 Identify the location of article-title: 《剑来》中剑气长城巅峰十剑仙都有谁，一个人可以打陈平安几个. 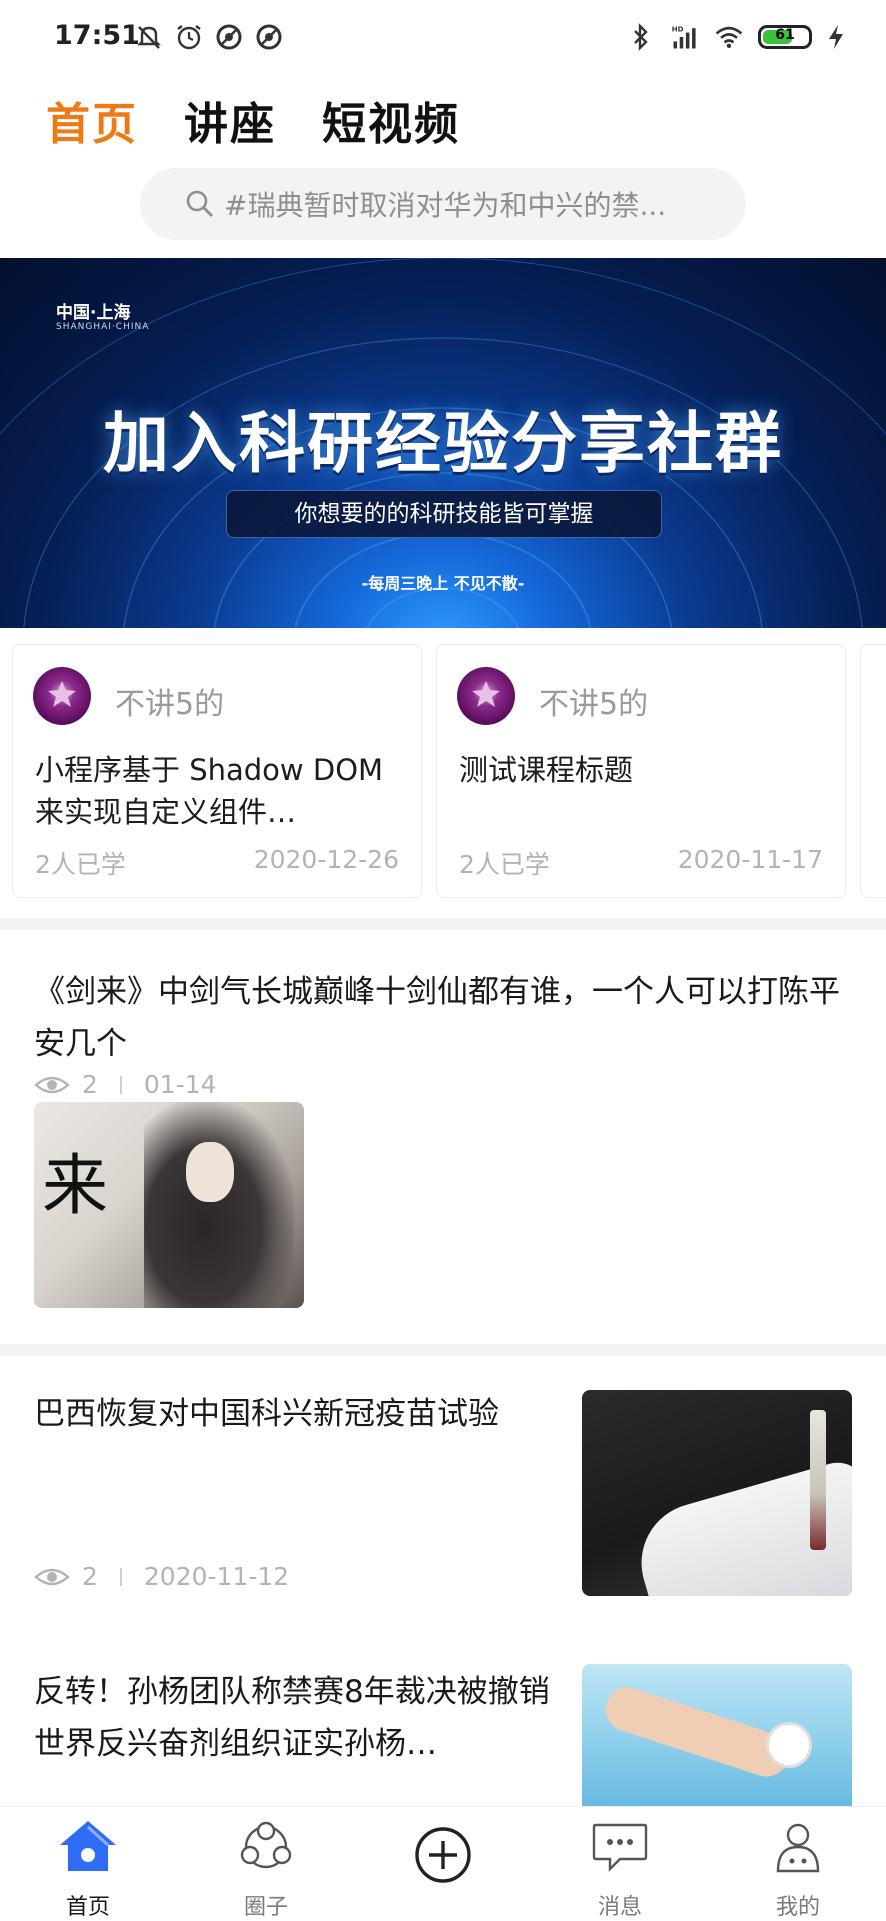
(437, 1018).